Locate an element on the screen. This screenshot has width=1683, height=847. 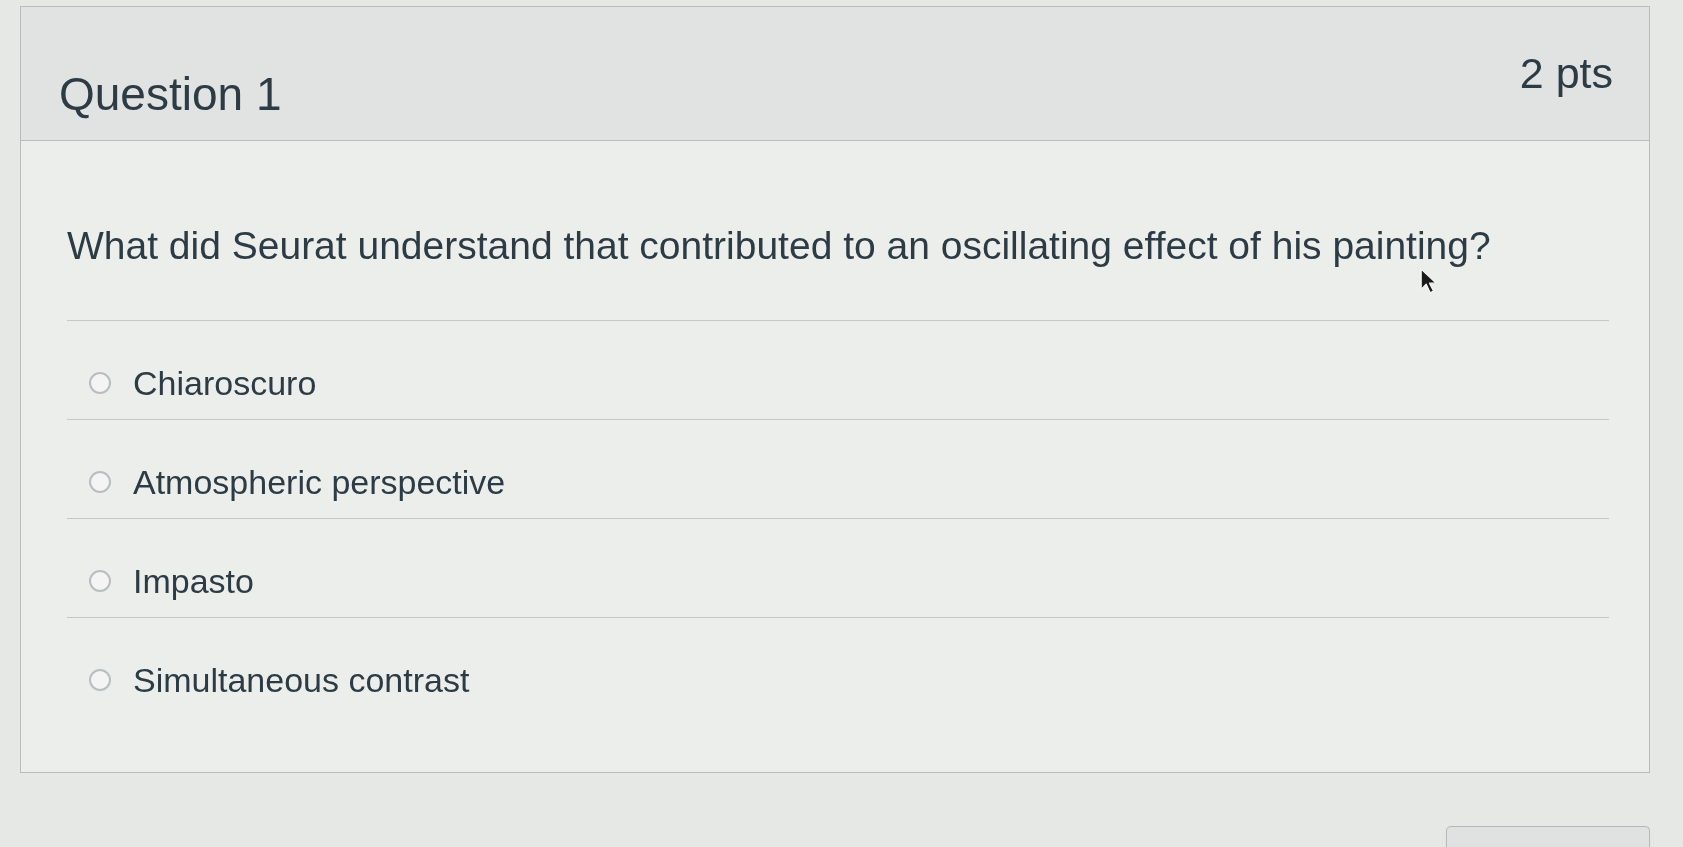
question-title: Question 1 is located at coordinates (170, 94).